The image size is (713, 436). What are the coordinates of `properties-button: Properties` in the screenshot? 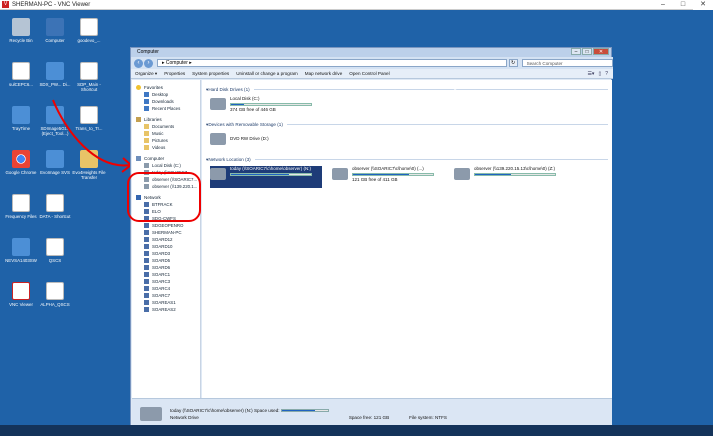 It's located at (174, 73).